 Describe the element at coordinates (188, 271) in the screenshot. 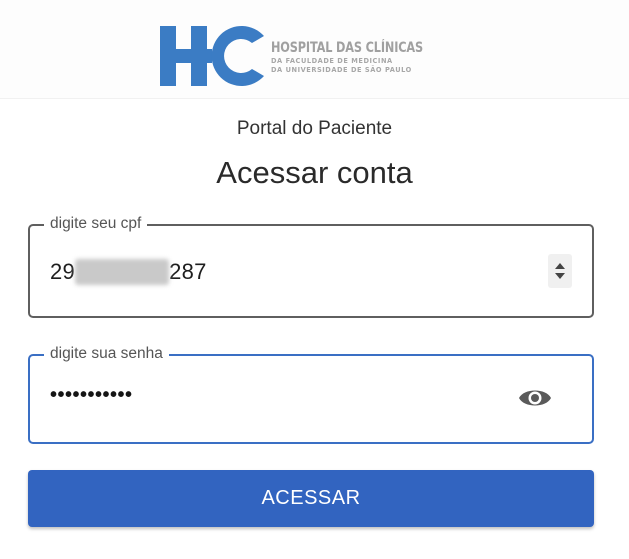

I see `cpf-value-end: 287` at that location.